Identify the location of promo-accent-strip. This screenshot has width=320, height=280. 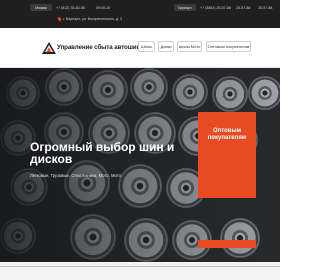
(227, 244).